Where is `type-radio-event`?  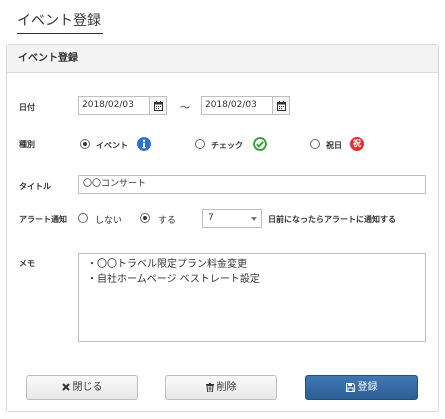
type-radio-event is located at coordinates (85, 144).